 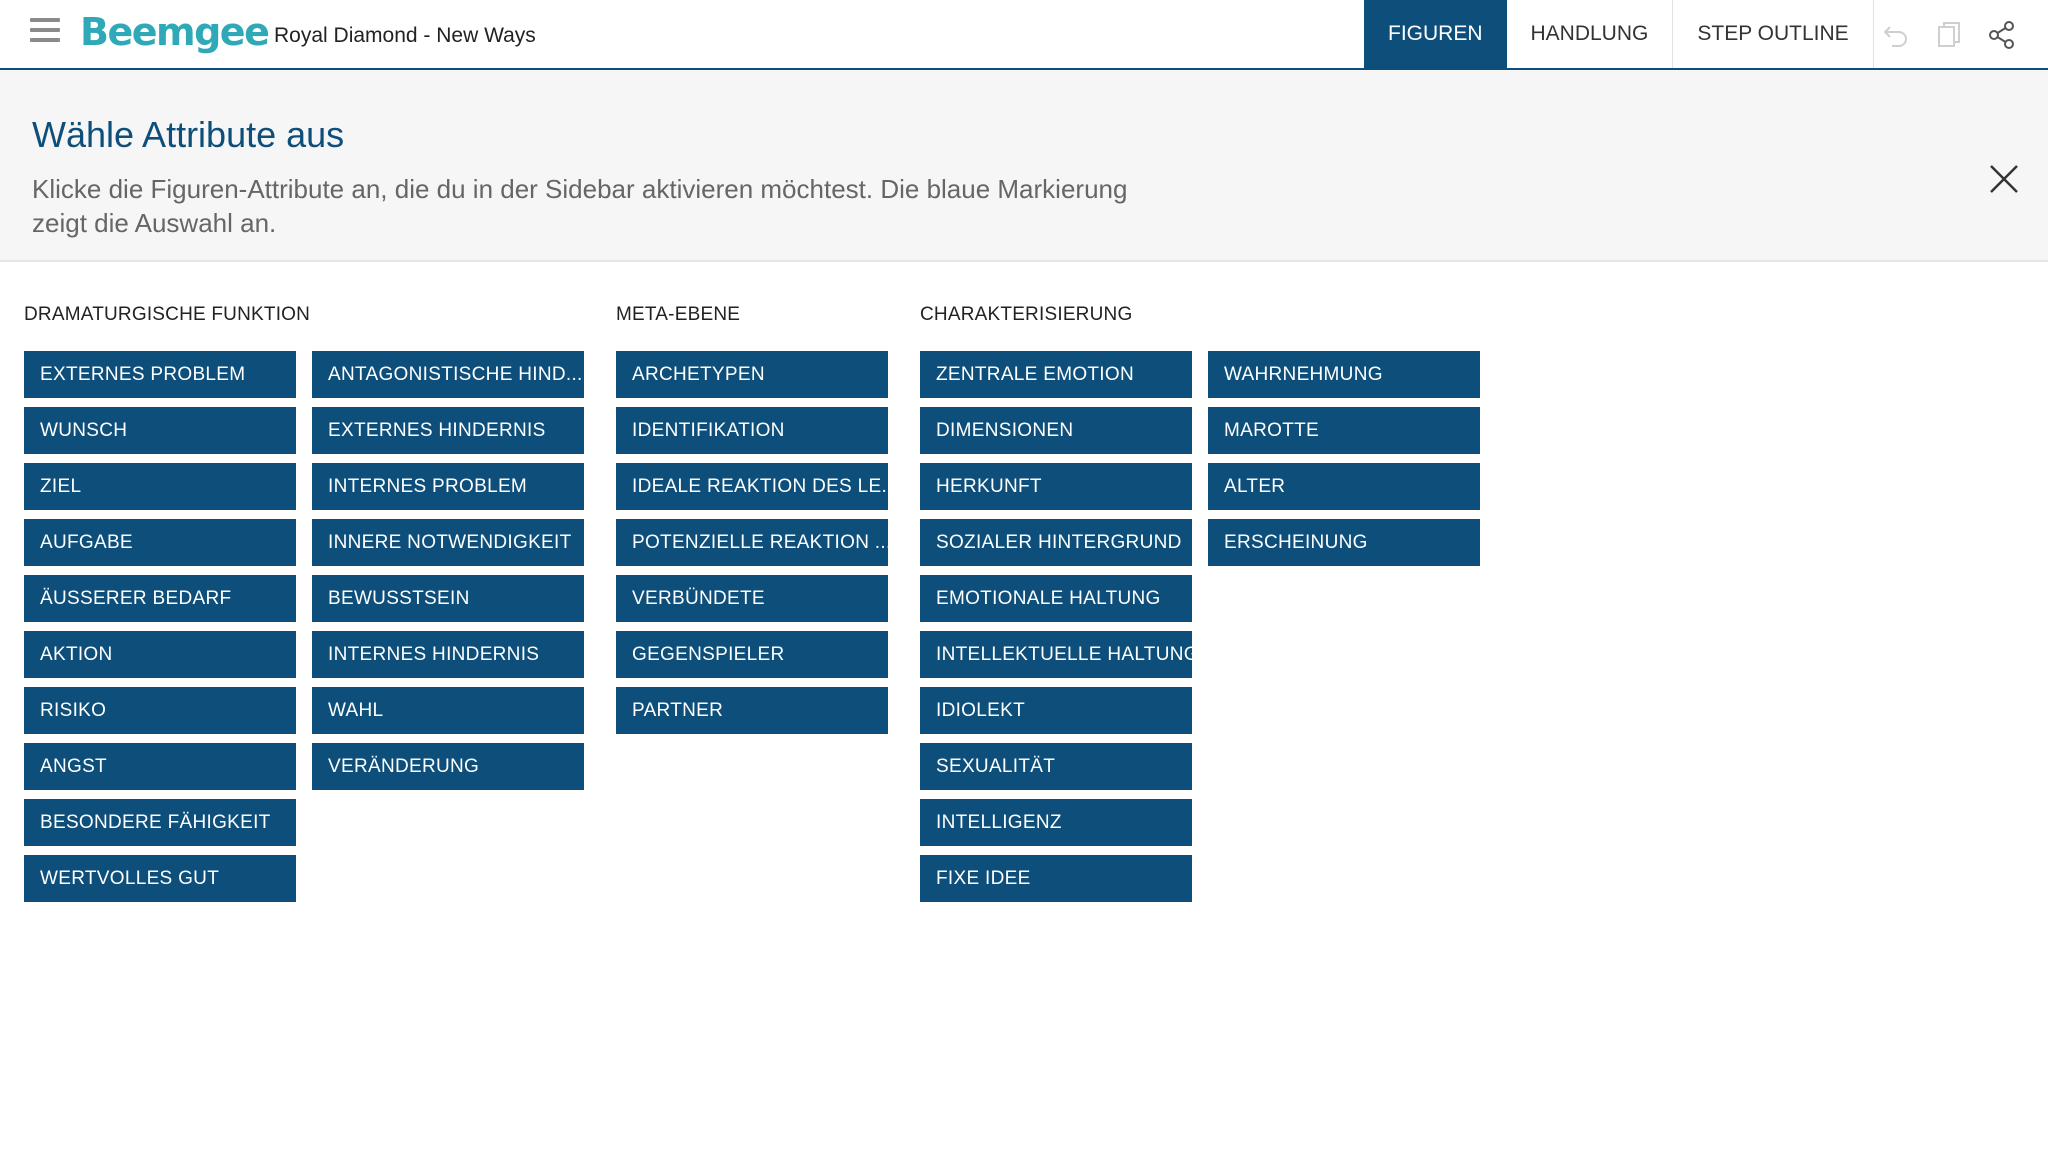 I want to click on attribute-button: FIXE IDEE, so click(x=1056, y=878).